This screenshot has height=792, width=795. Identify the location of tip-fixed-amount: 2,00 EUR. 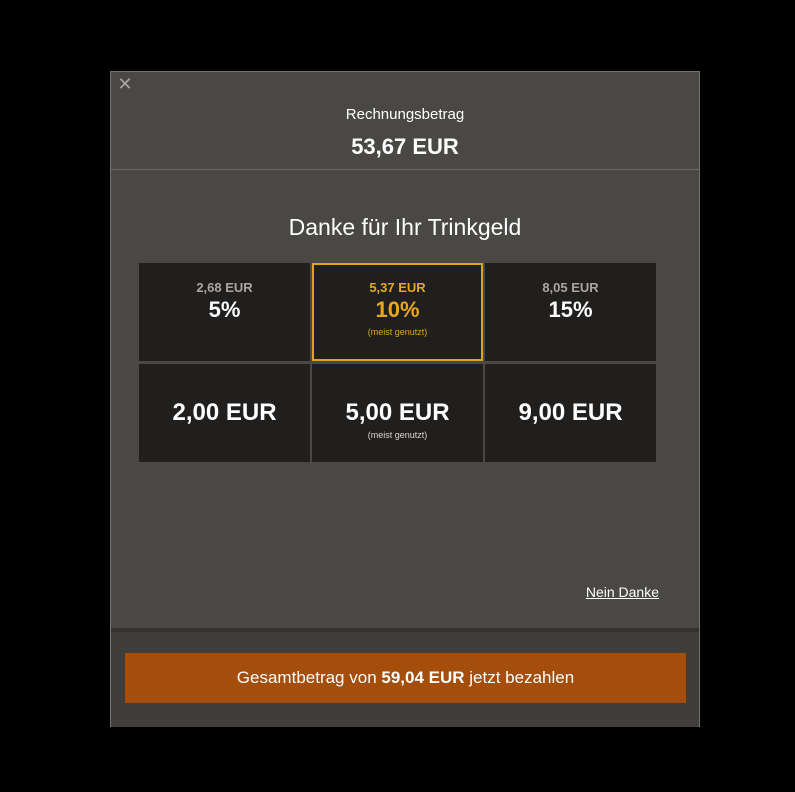
(224, 412).